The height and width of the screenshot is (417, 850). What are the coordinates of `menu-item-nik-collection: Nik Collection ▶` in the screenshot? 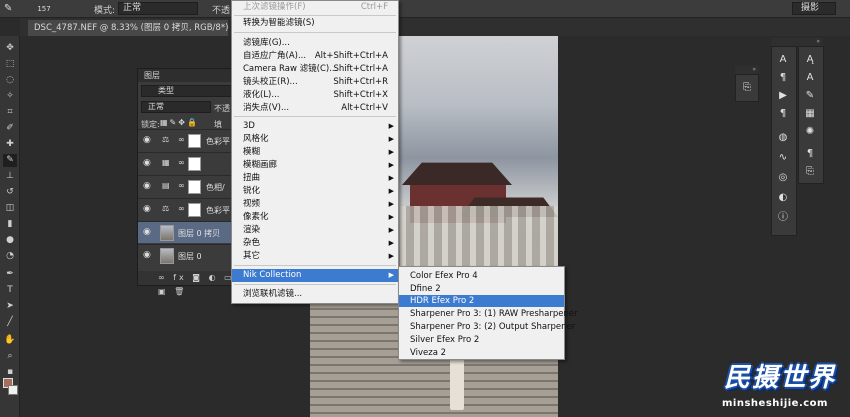 It's located at (315, 275).